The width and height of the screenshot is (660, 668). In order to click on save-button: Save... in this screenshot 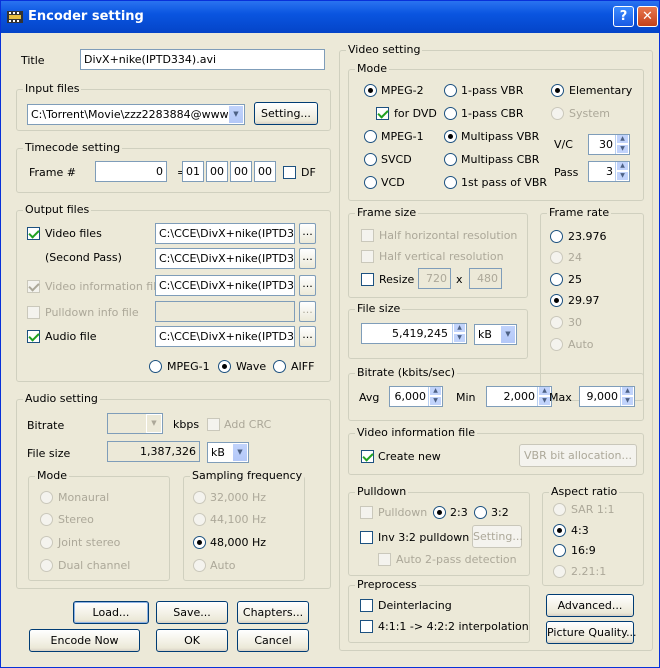, I will do `click(192, 612)`.